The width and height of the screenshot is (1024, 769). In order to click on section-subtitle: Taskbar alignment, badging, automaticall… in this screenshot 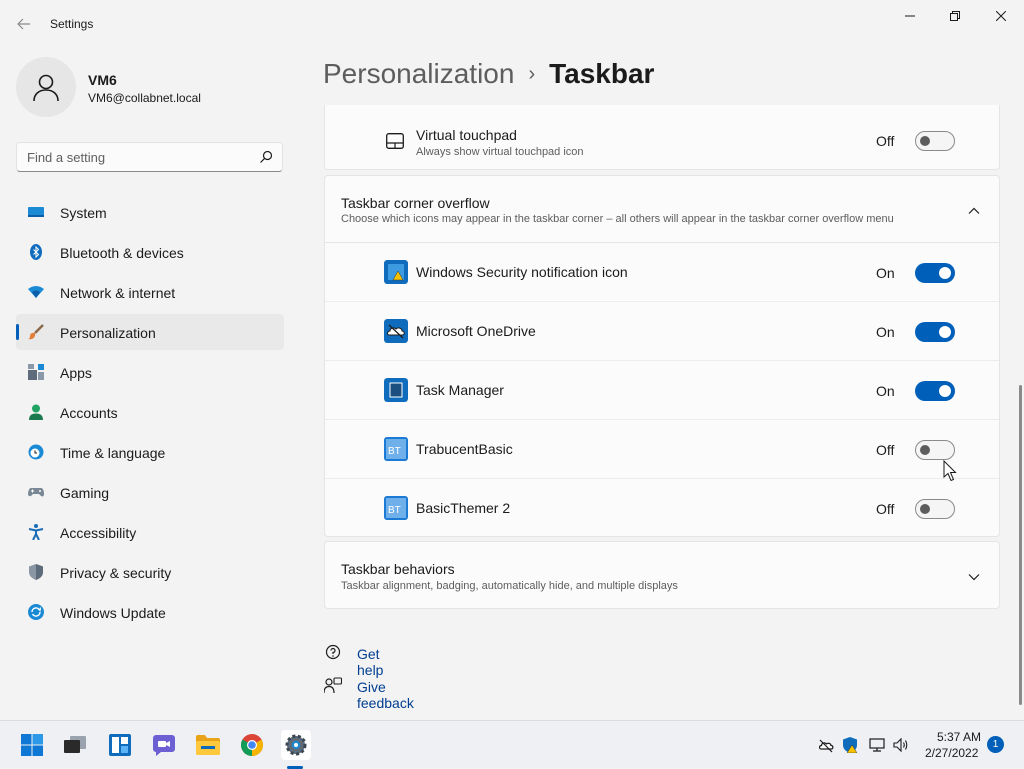, I will do `click(509, 586)`.